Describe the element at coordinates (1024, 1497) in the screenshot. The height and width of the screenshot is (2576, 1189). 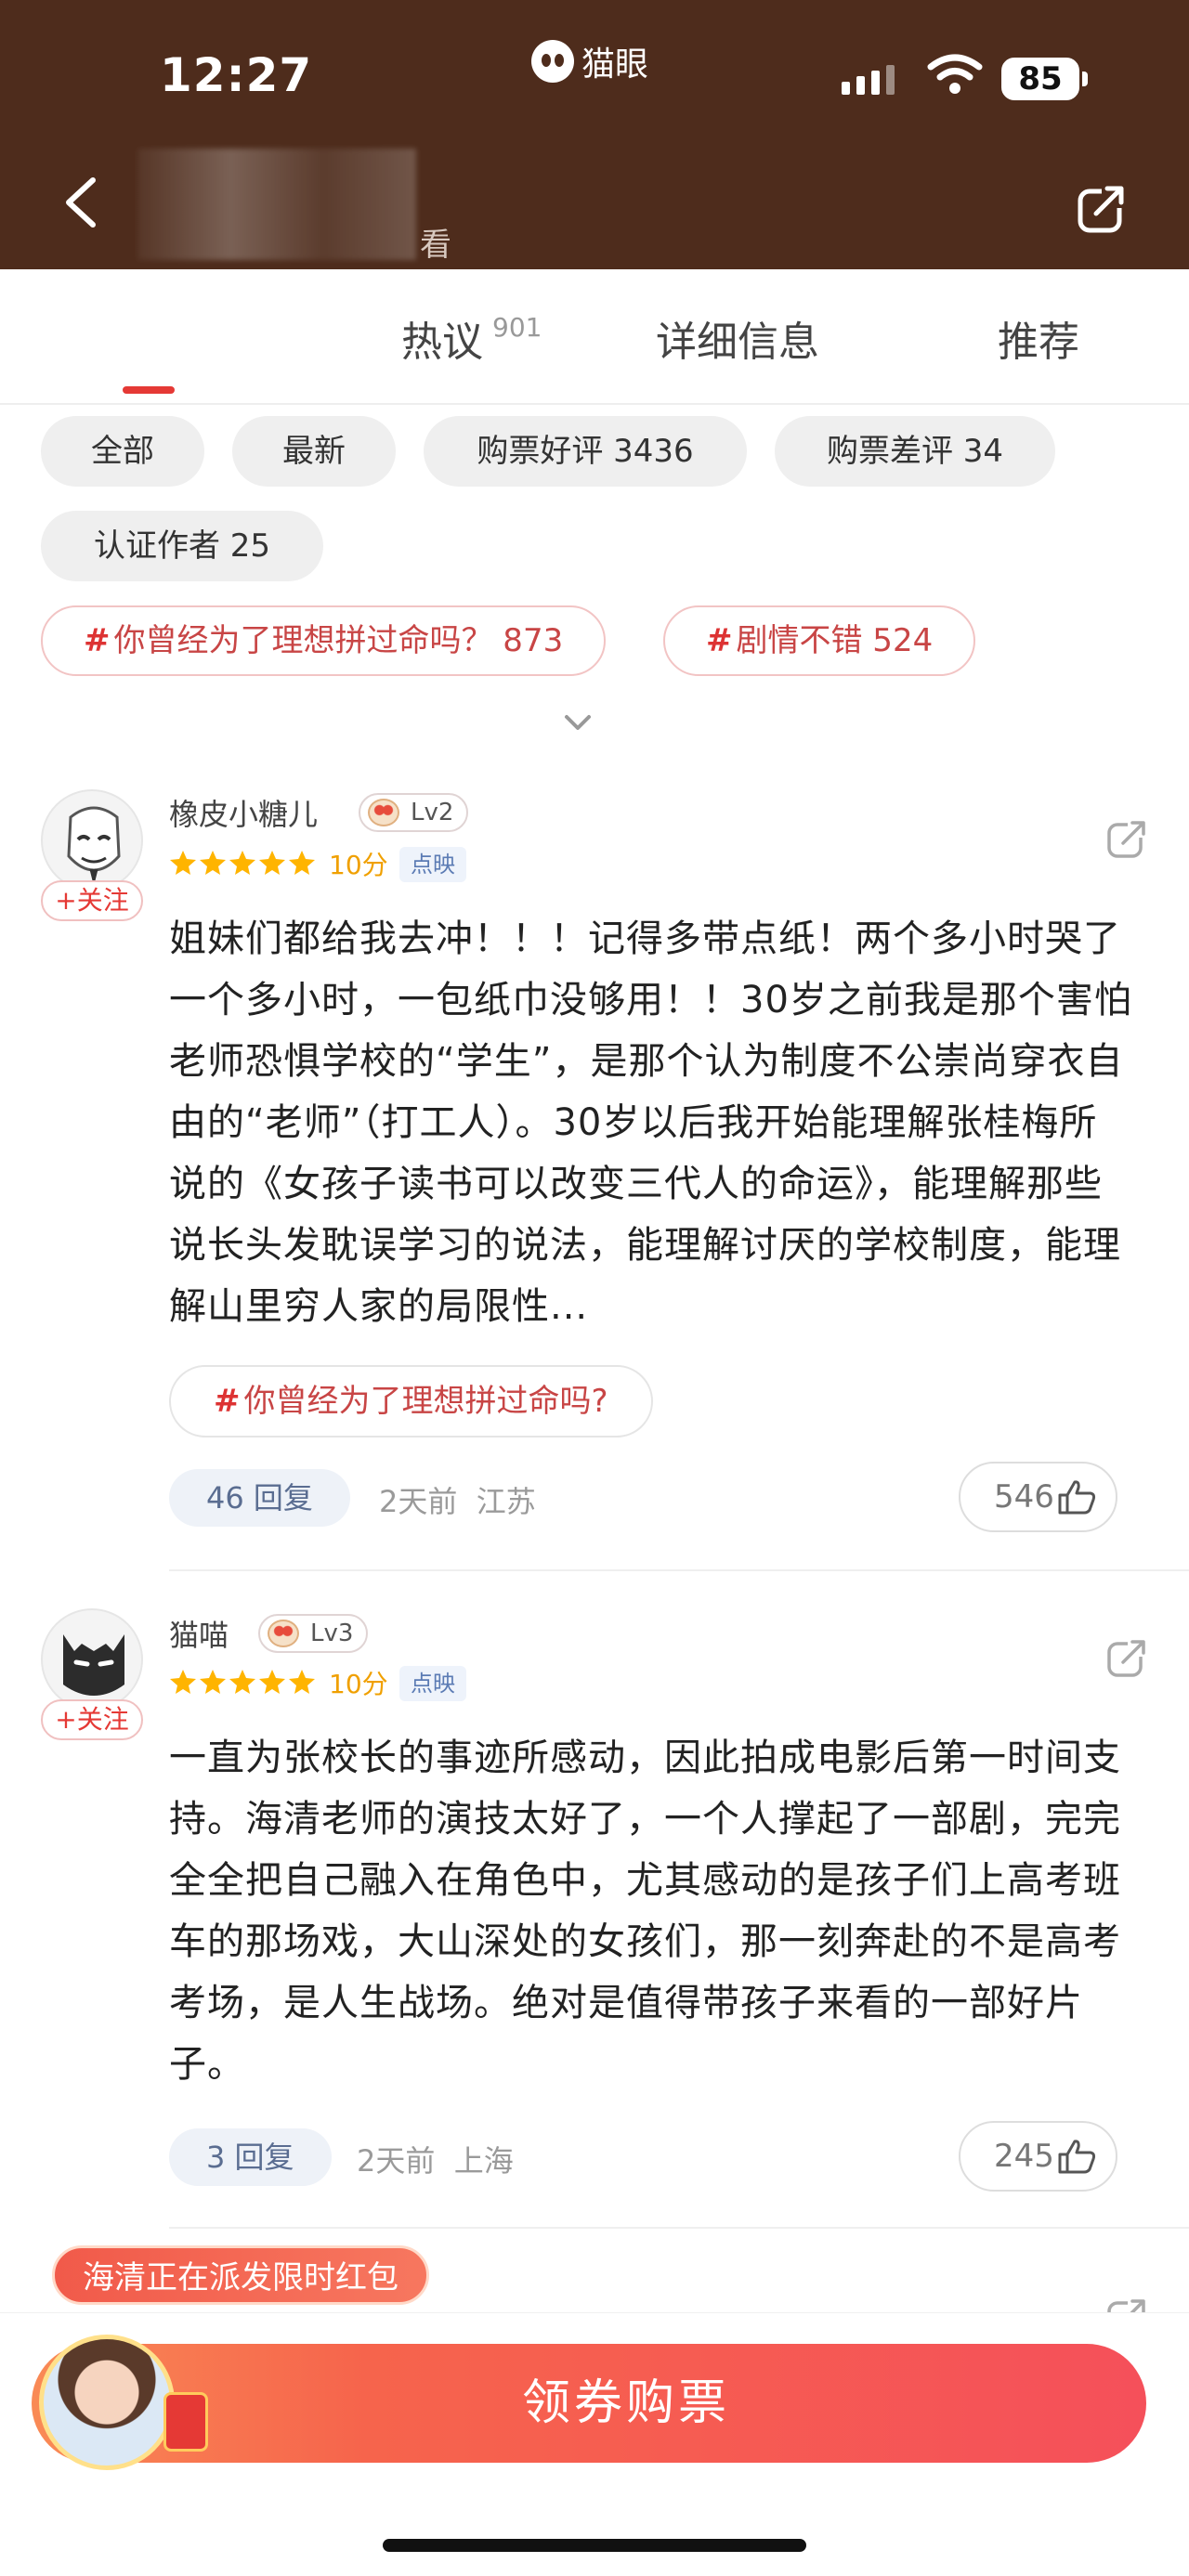
I see `like-count: 546` at that location.